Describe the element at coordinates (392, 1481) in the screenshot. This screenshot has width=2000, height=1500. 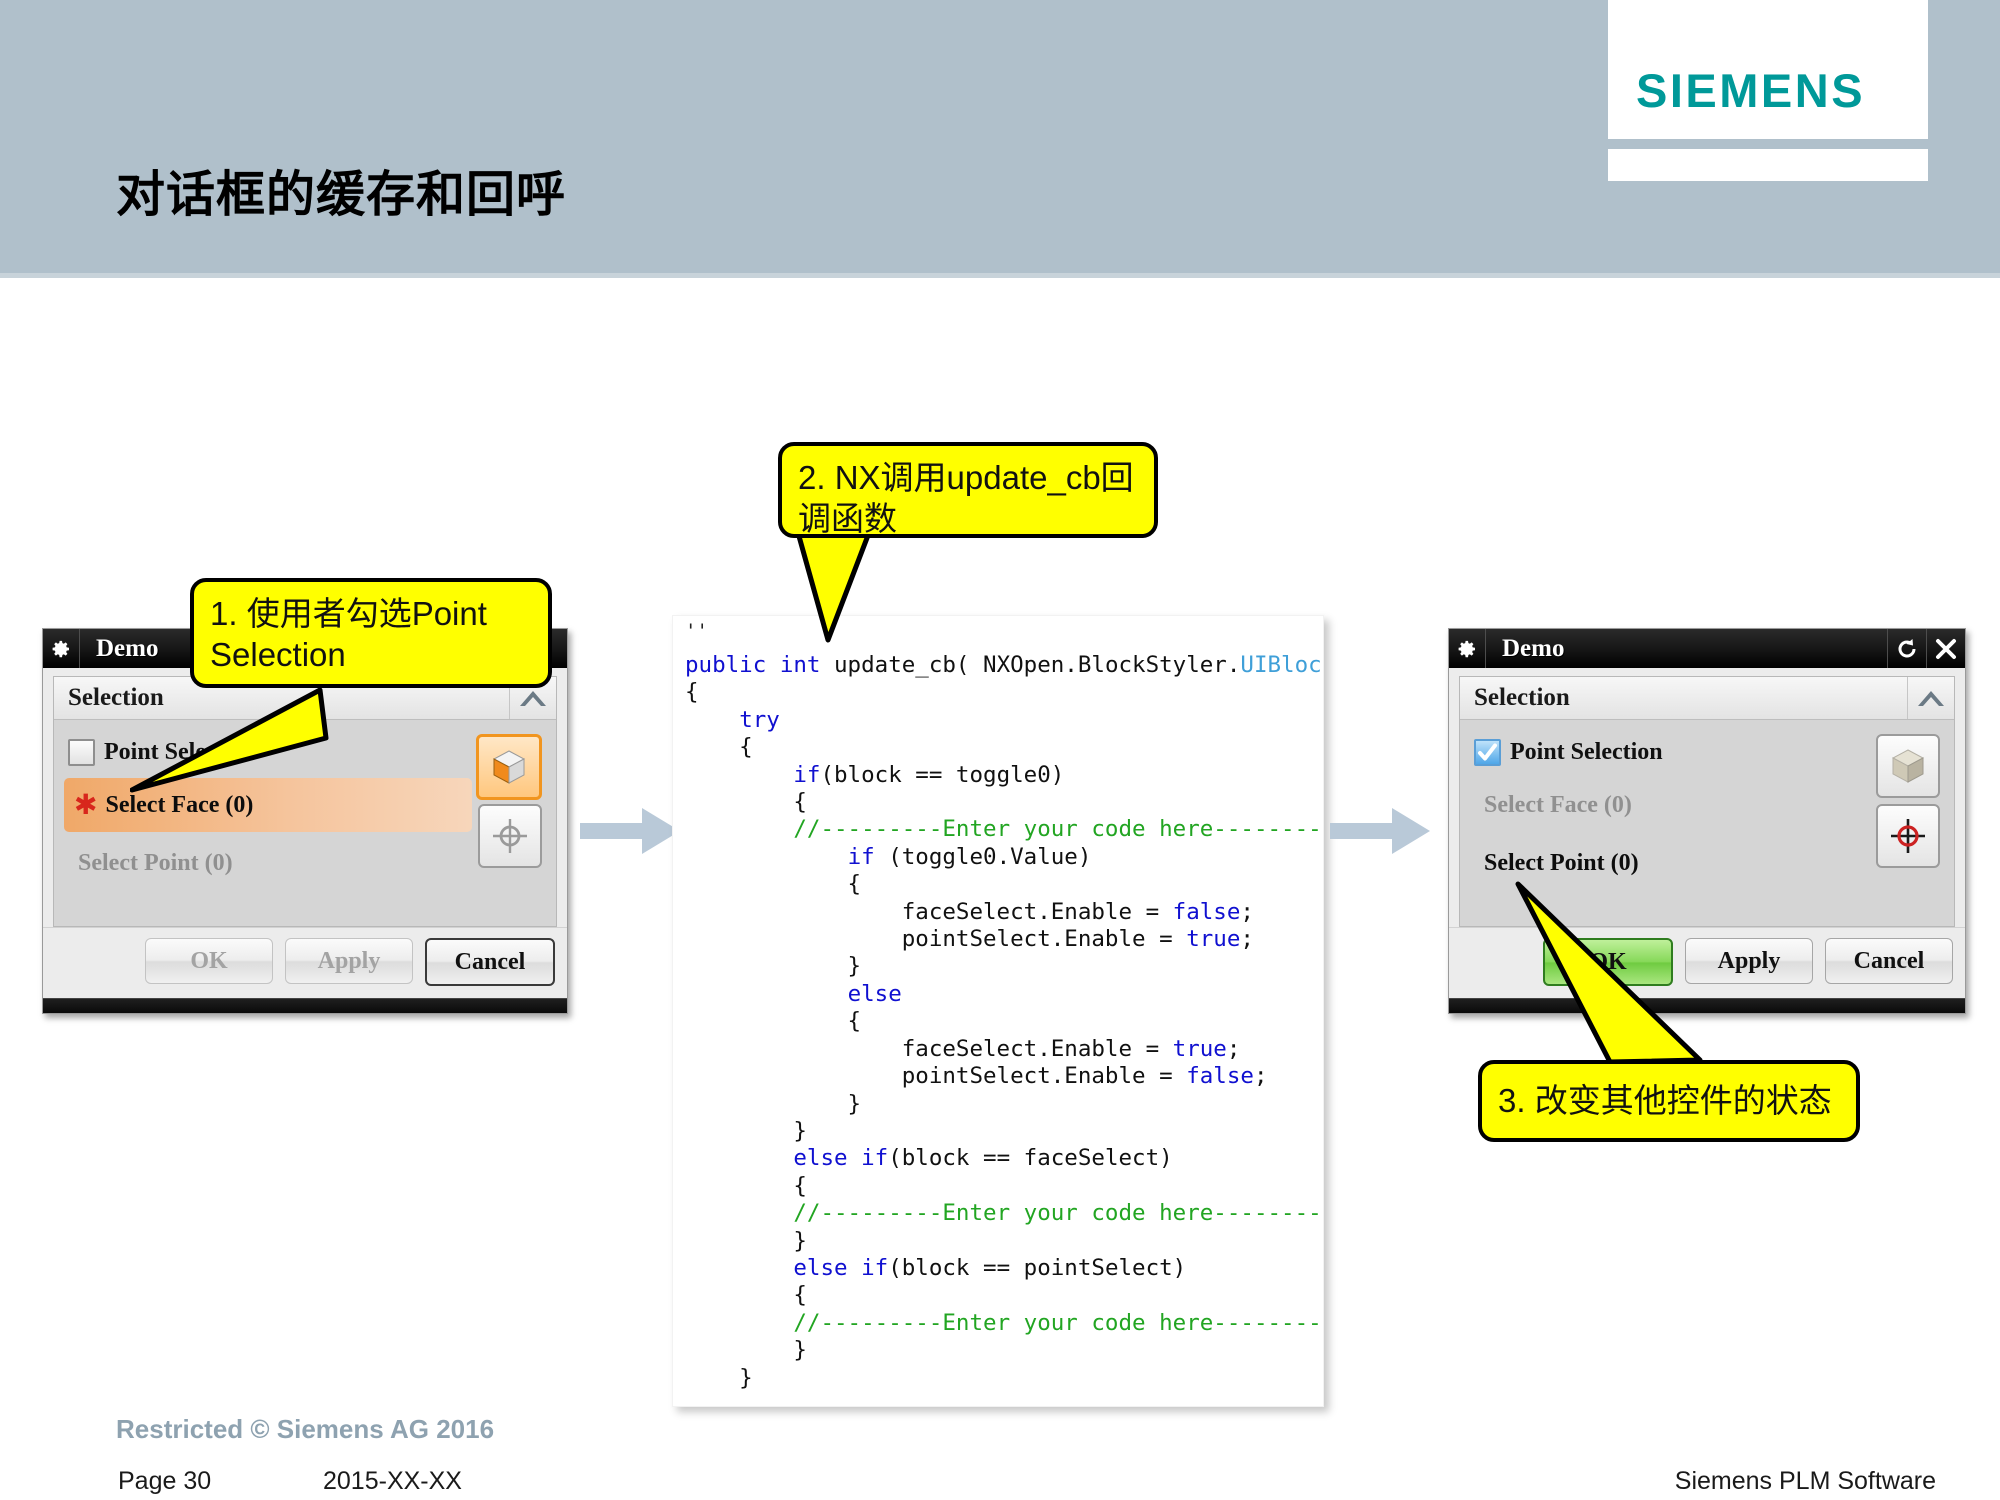
I see `footer-date: 2015-XX-XX` at that location.